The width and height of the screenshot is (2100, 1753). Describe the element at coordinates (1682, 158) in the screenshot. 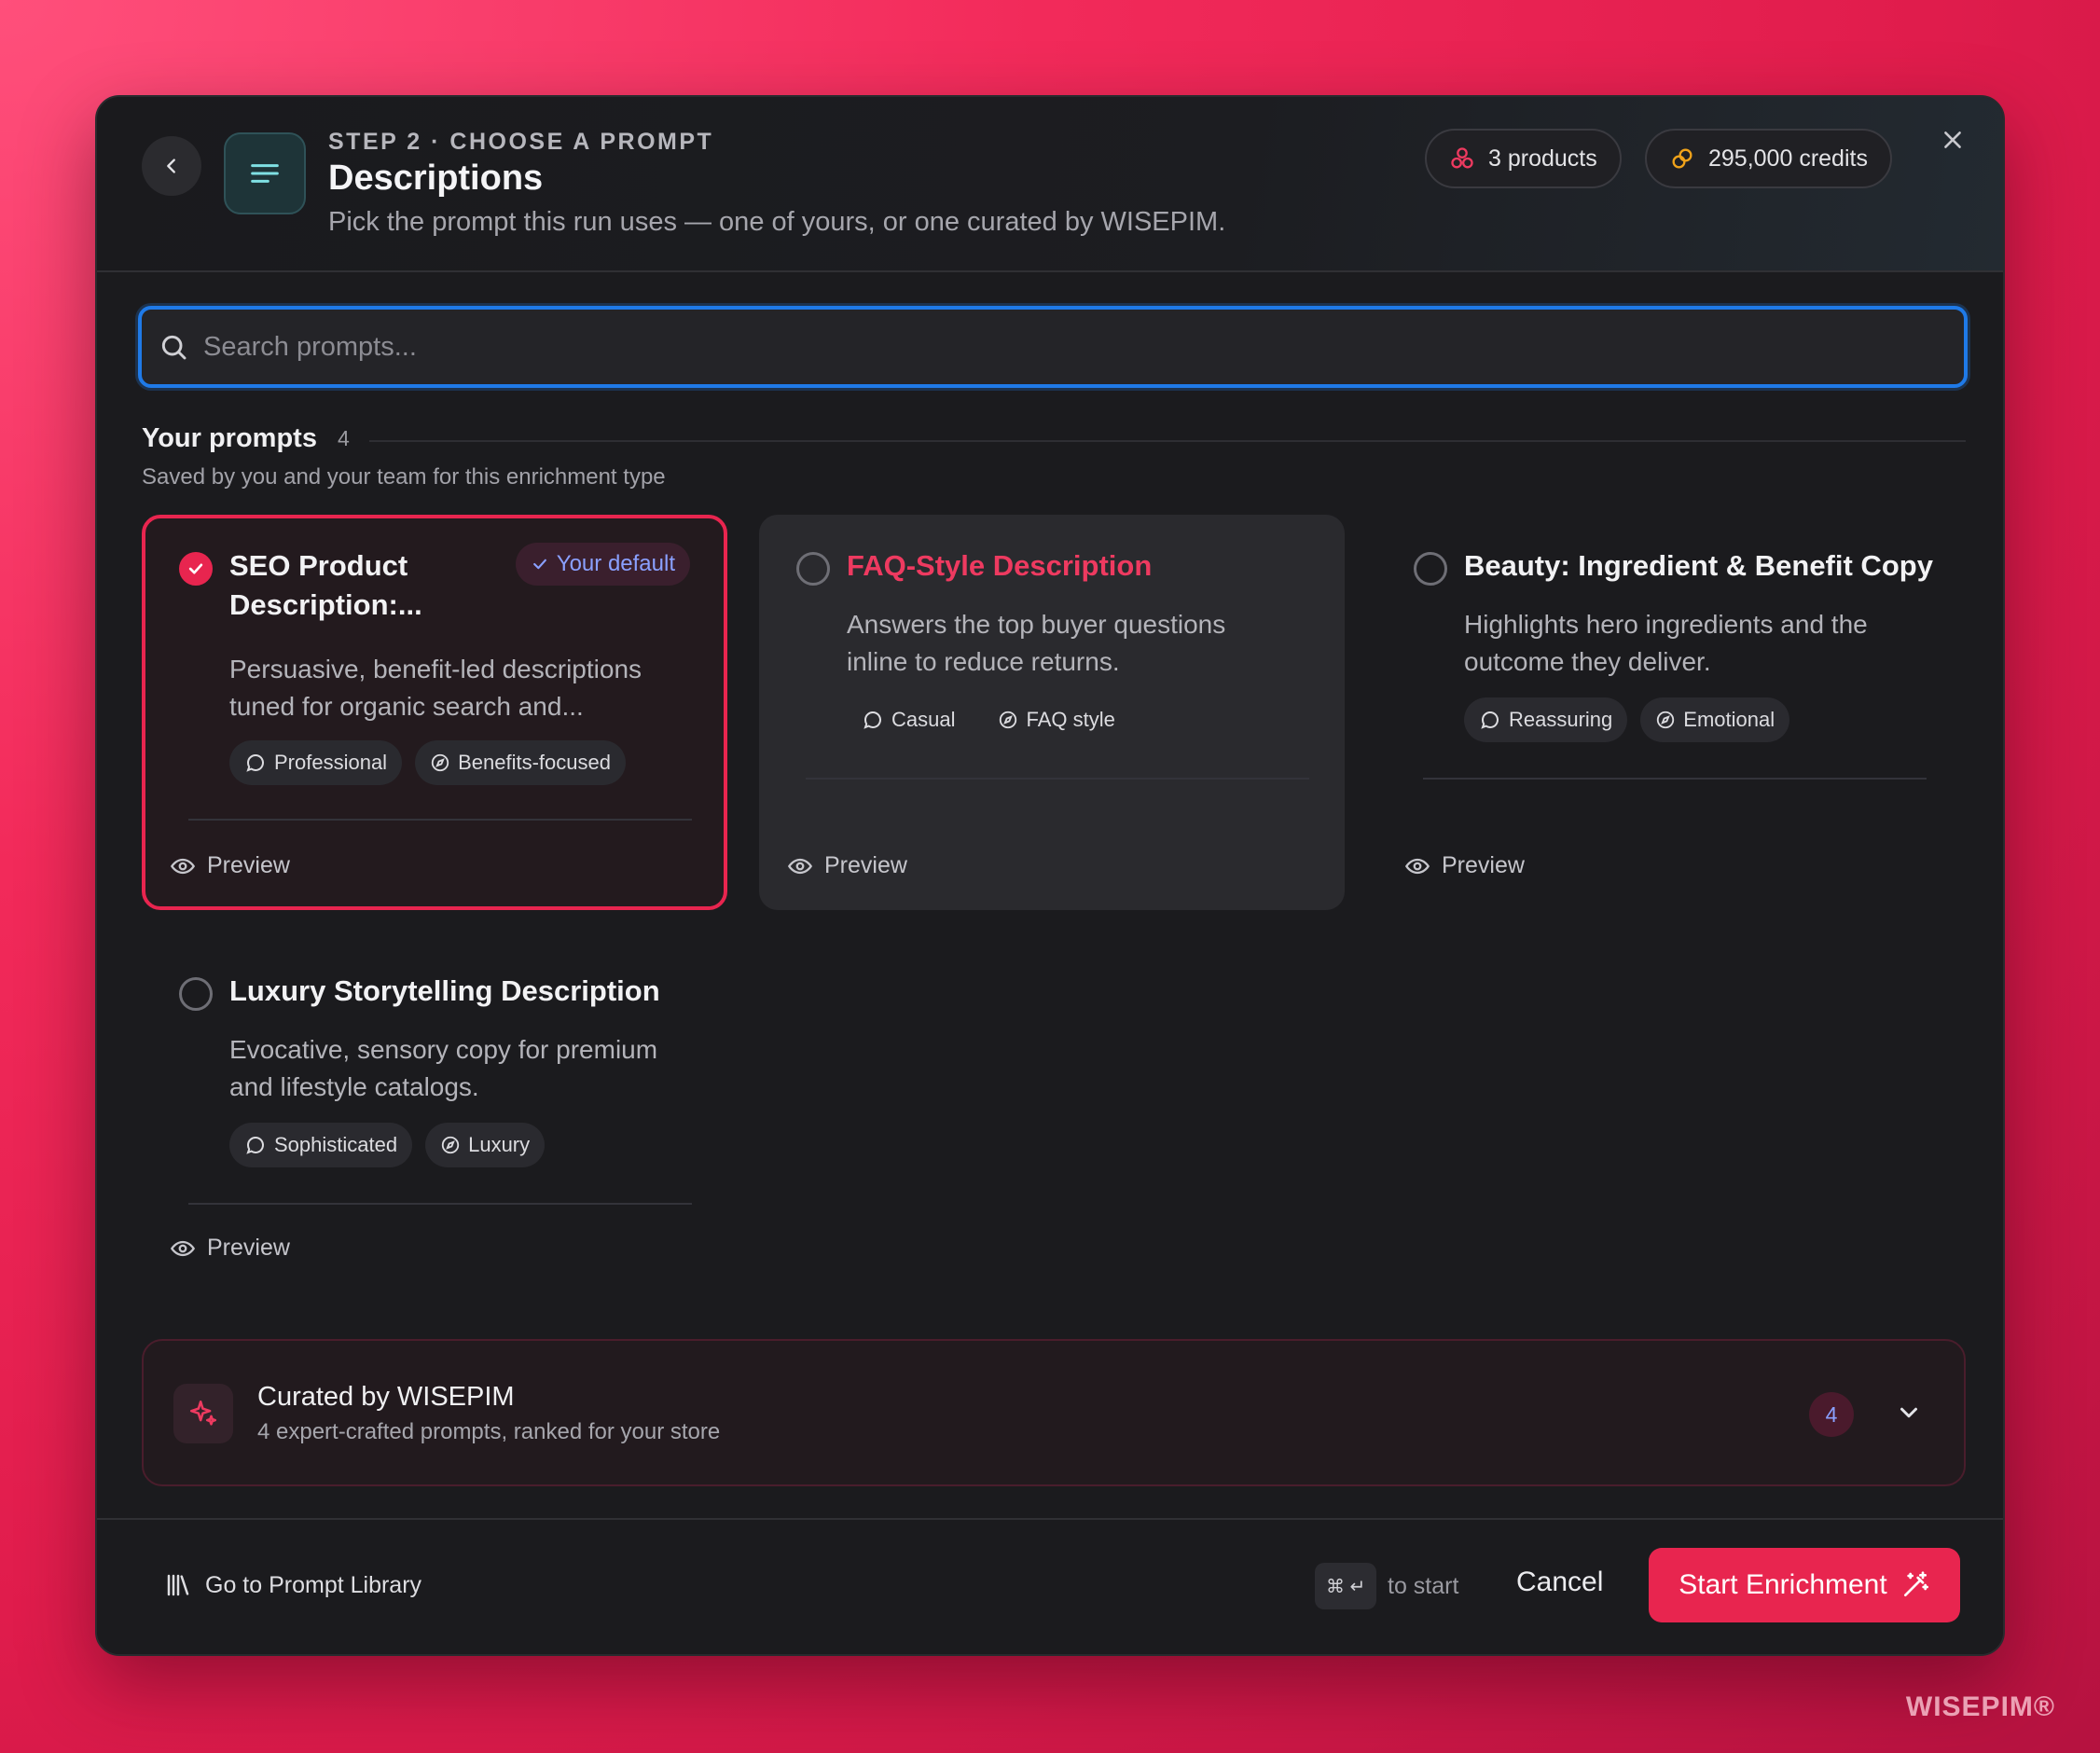

I see `credits-icon` at that location.